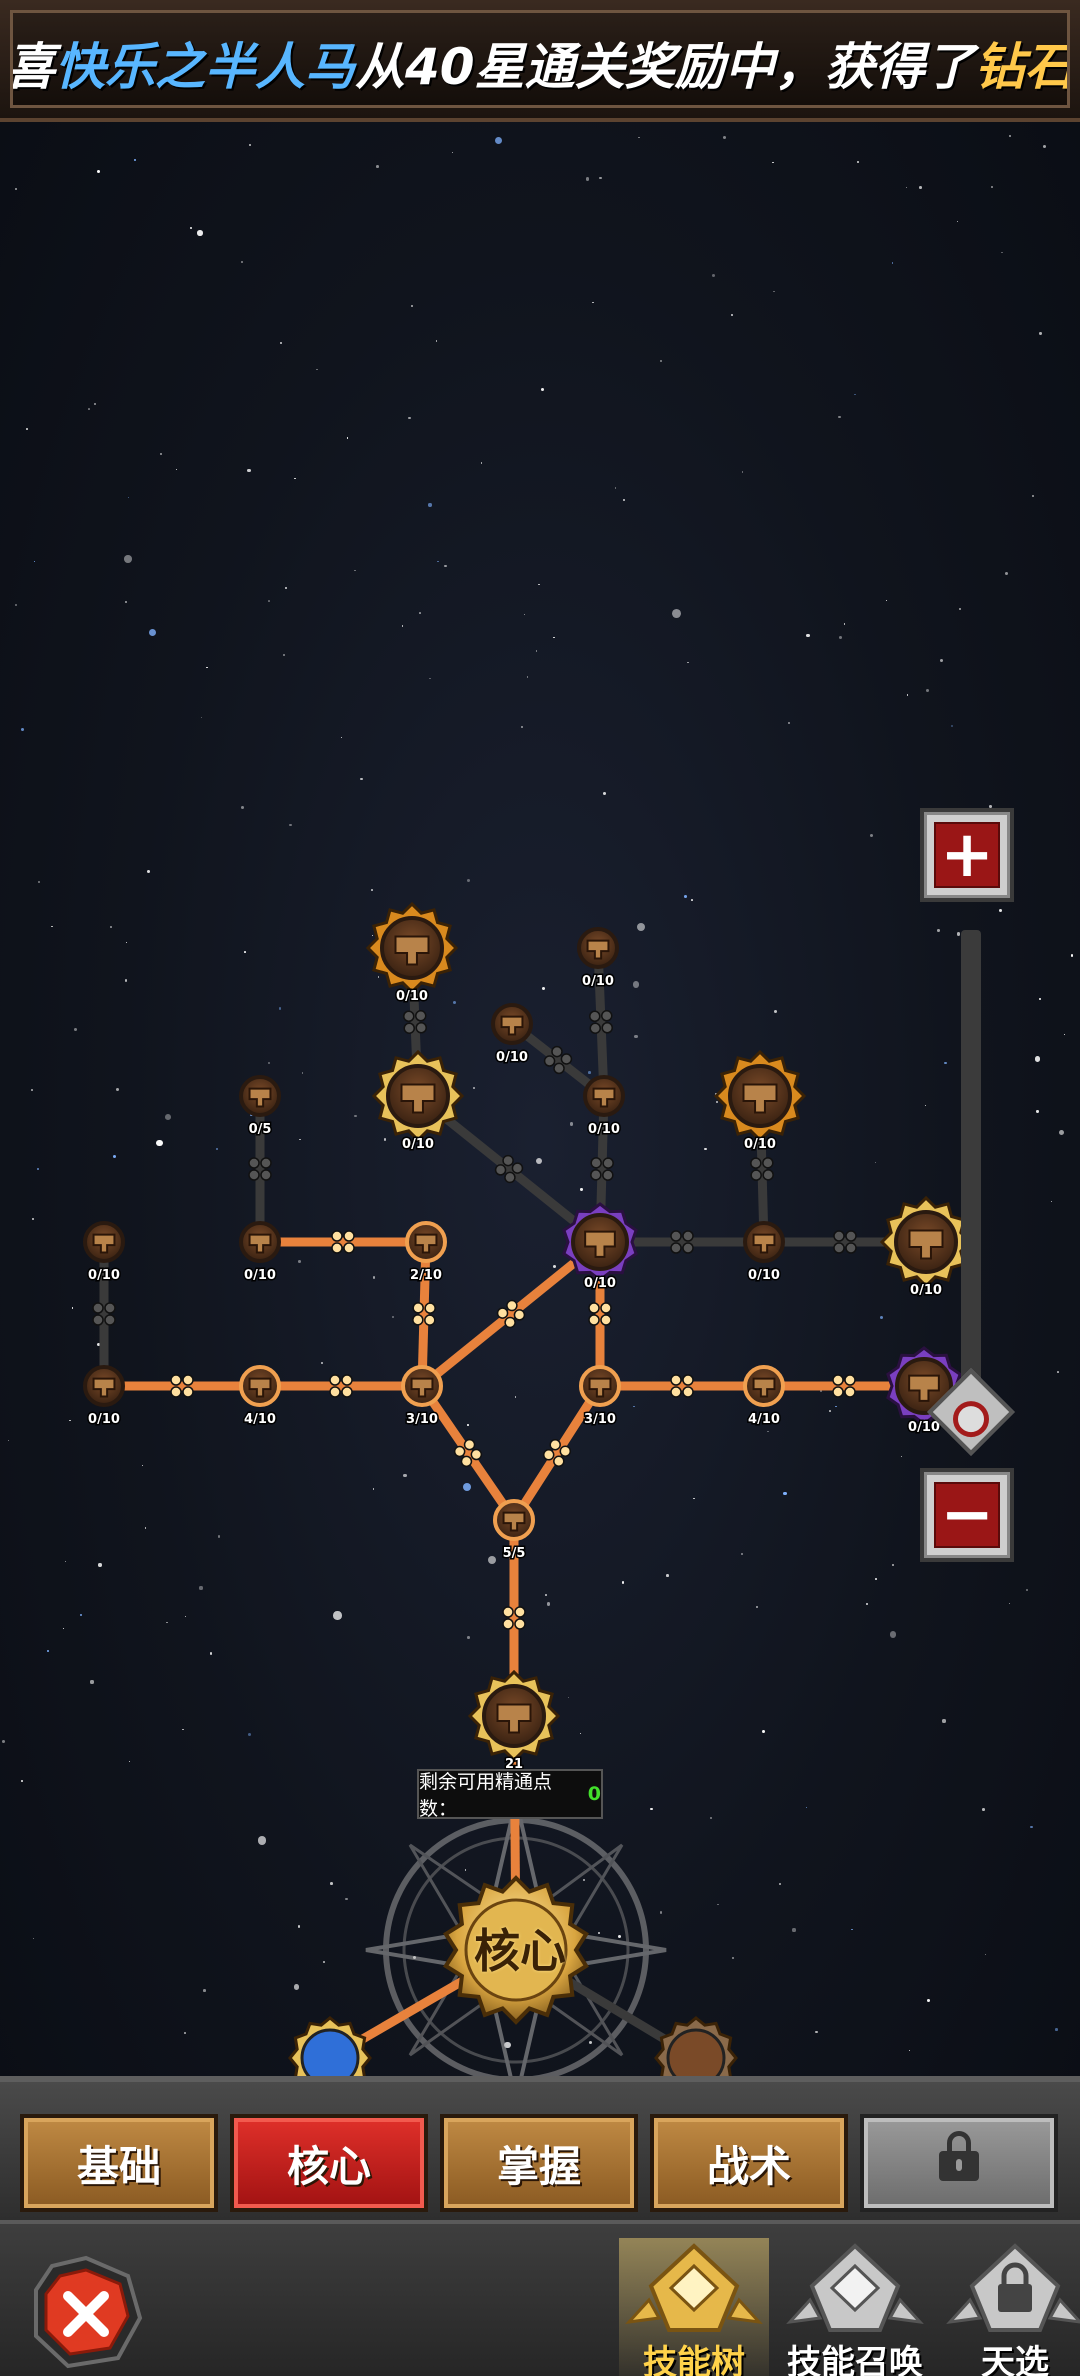 Image resolution: width=1080 pixels, height=2376 pixels. I want to click on tab-mastery: 掌握, so click(539, 2163).